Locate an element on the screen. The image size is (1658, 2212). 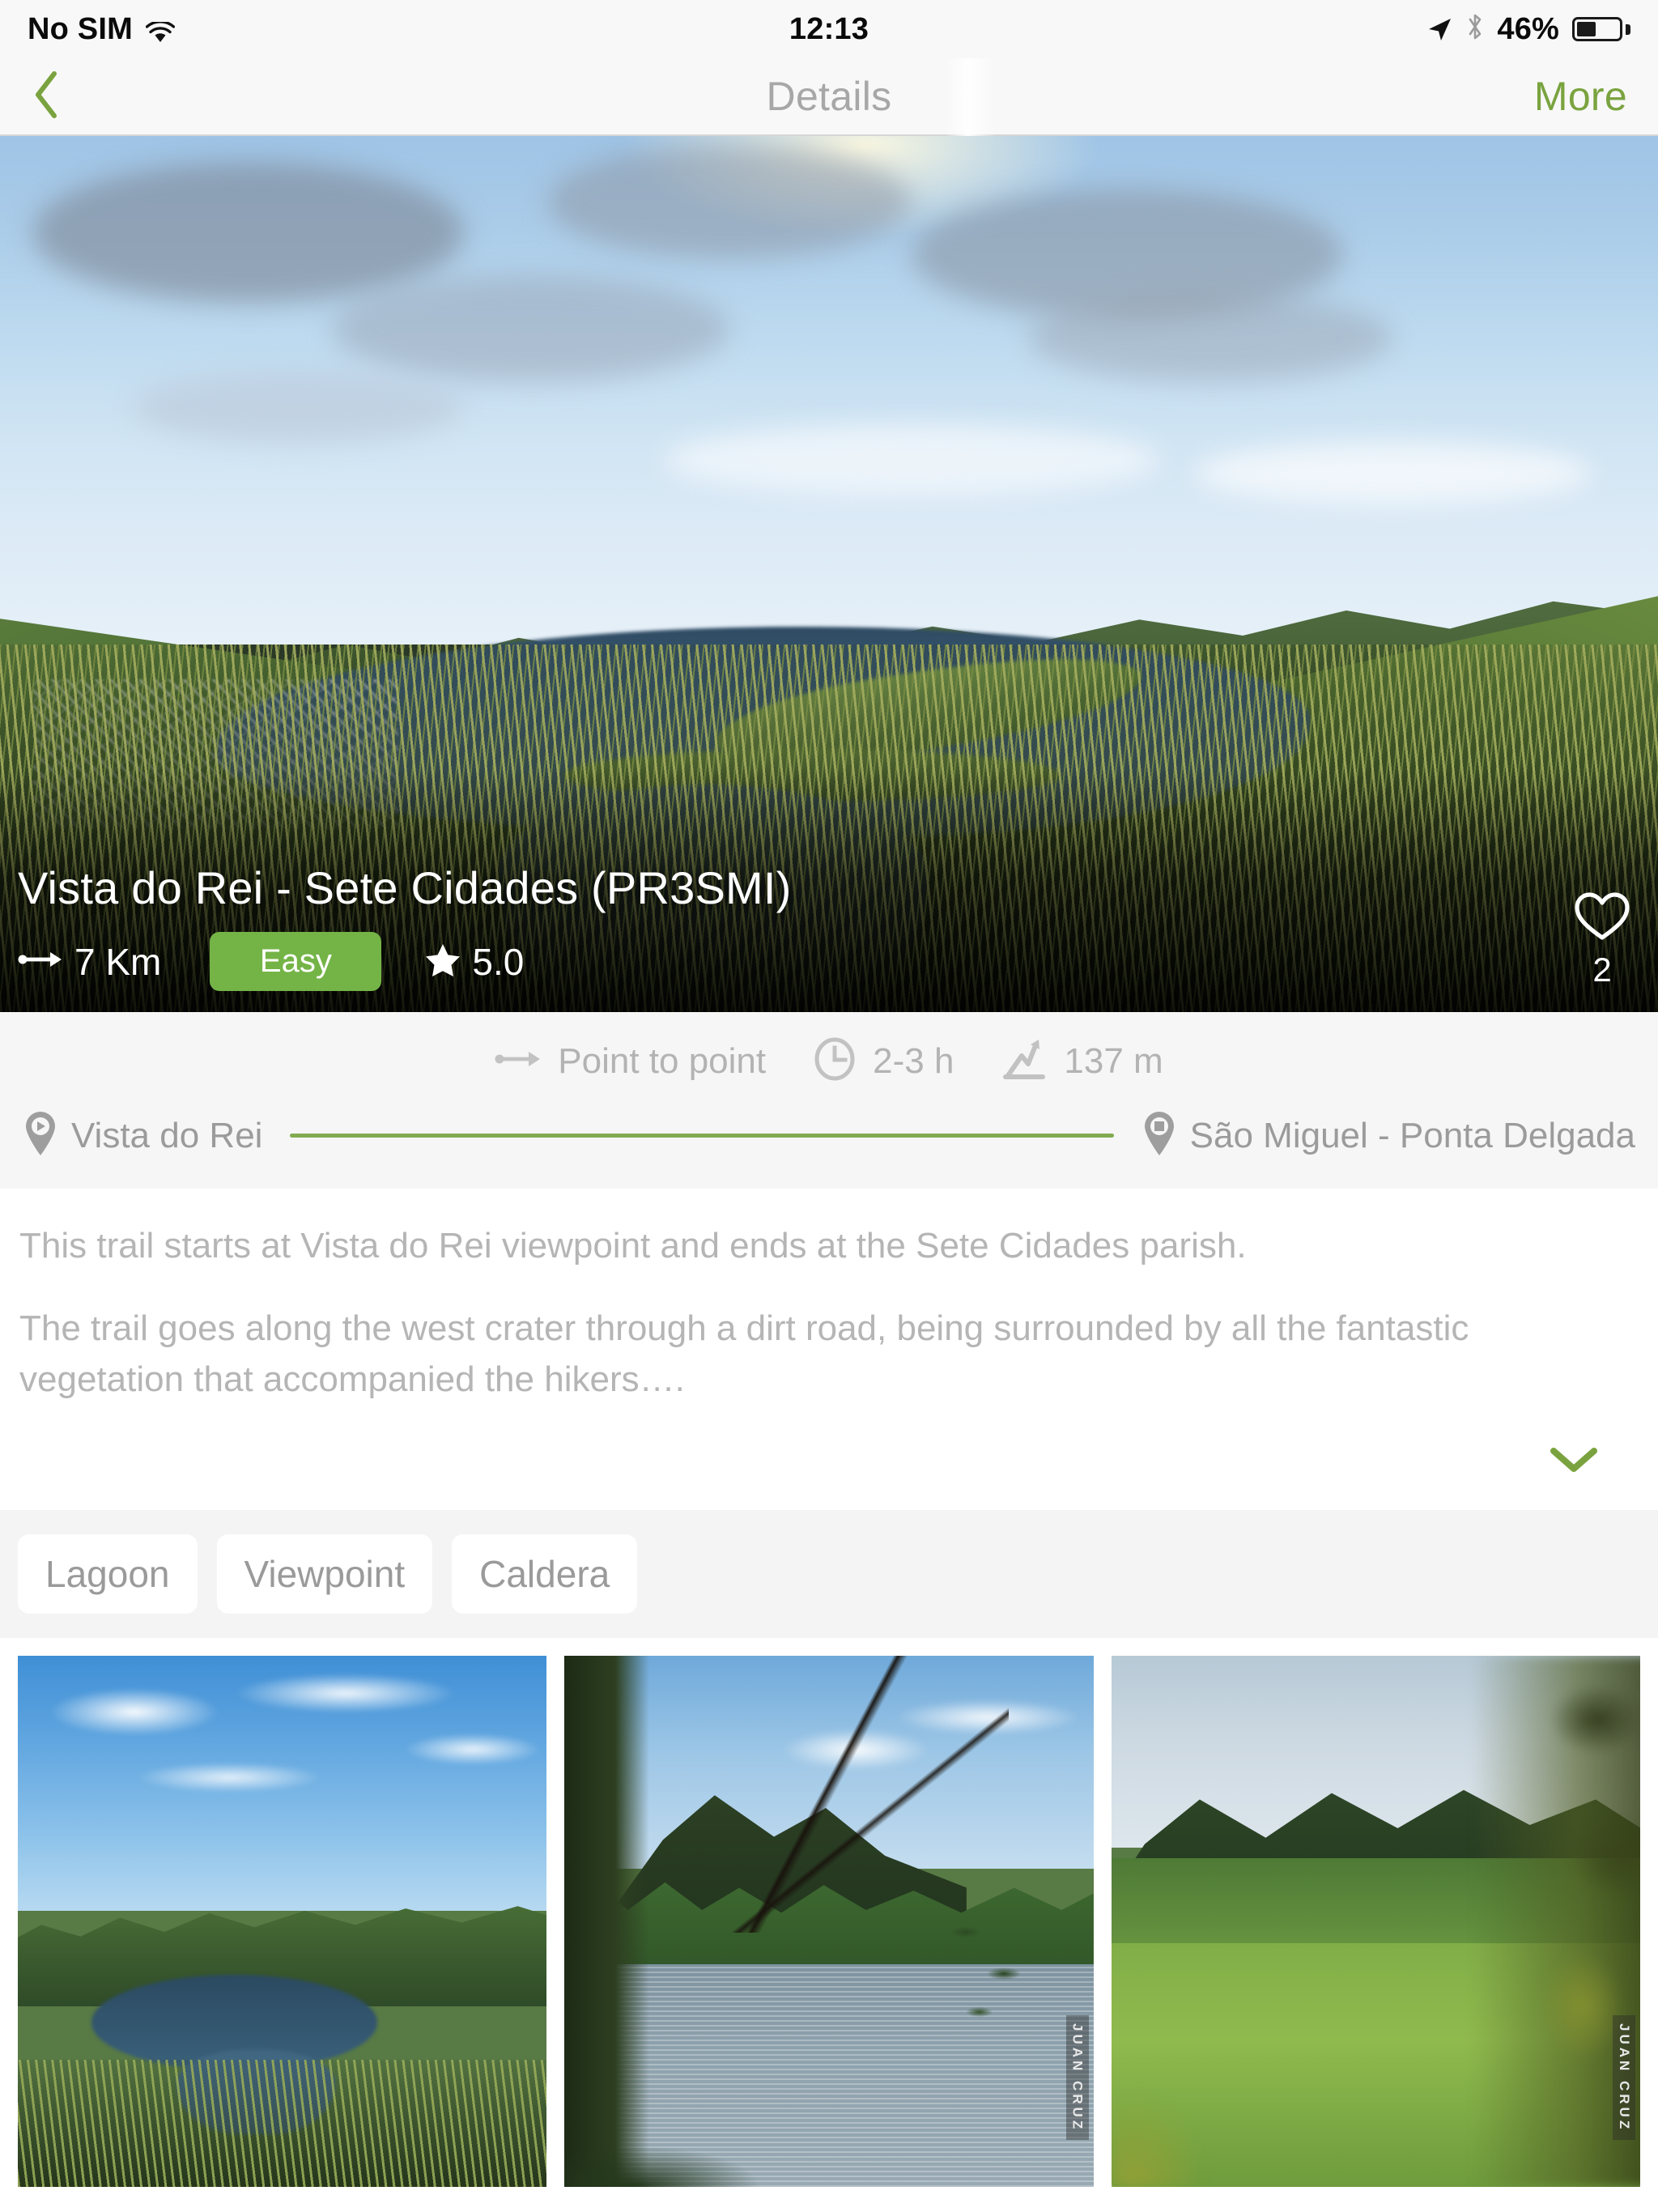
tag-chip-caldera: Caldera is located at coordinates (545, 1574).